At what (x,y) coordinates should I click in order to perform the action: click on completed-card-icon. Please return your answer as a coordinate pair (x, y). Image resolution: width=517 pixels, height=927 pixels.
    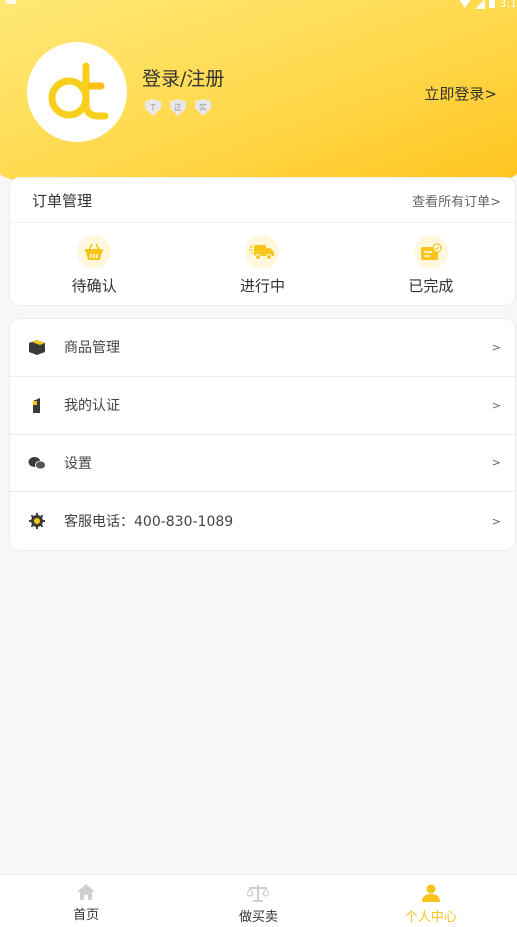
    Looking at the image, I should click on (431, 251).